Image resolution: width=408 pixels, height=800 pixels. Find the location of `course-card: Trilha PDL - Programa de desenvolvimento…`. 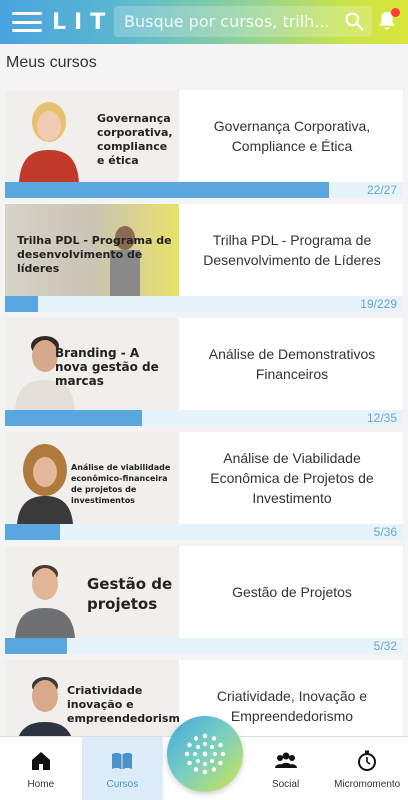

course-card: Trilha PDL - Programa de desenvolvimento… is located at coordinates (204, 258).